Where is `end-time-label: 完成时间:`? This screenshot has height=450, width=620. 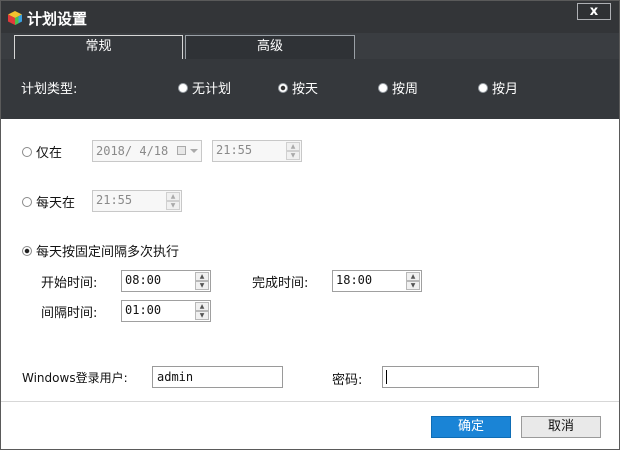
end-time-label: 完成时间: is located at coordinates (280, 283).